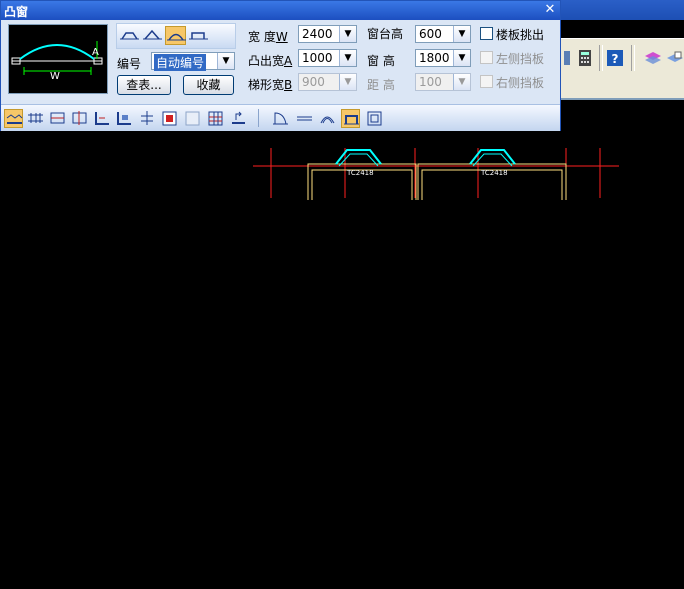  What do you see at coordinates (520, 83) in the screenshot?
I see `right-baffle-label: 右侧挡板` at bounding box center [520, 83].